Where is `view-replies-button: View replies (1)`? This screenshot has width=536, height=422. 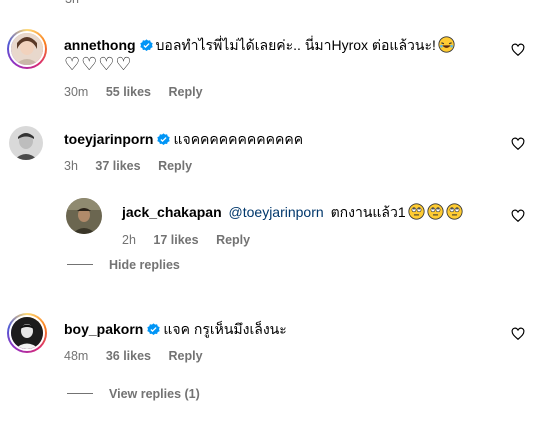 view-replies-button: View replies (1) is located at coordinates (133, 394).